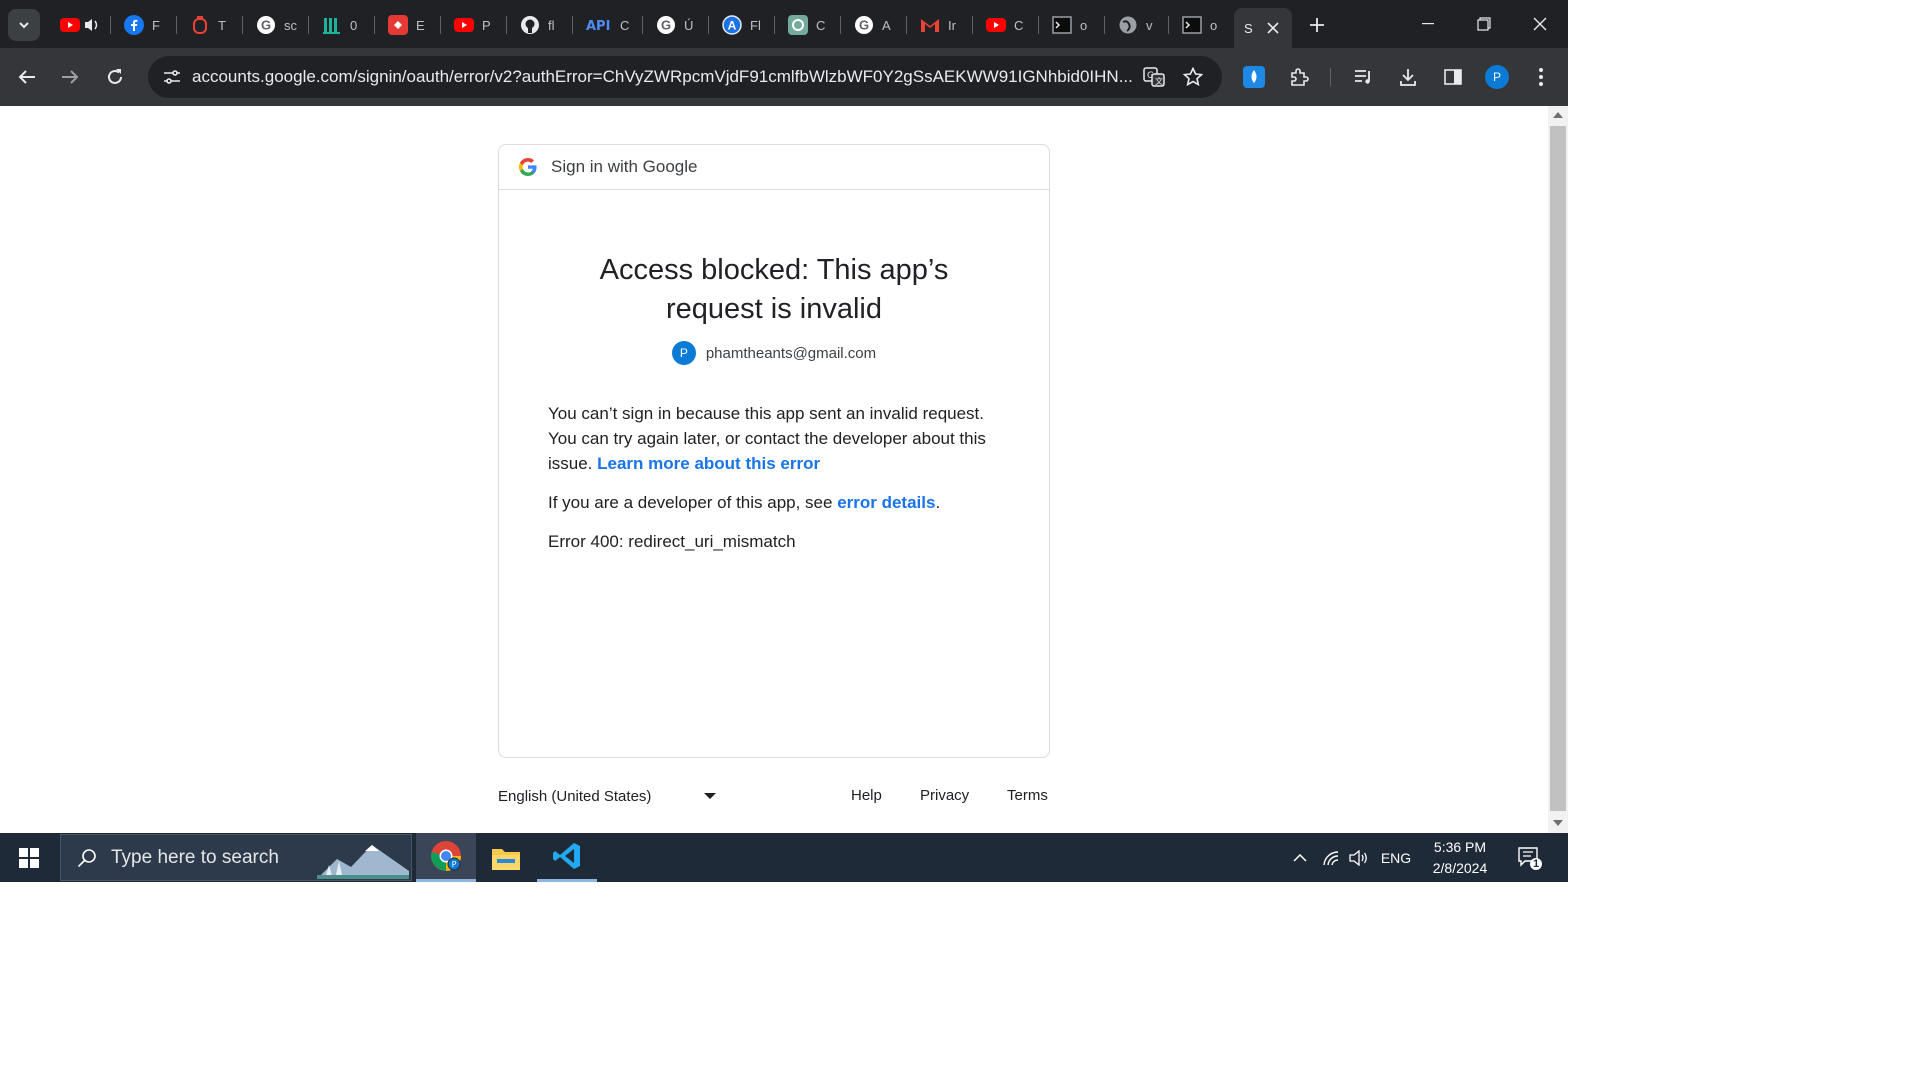 This screenshot has height=1080, width=1920. Describe the element at coordinates (1364, 77) in the screenshot. I see `media-controls-button` at that location.